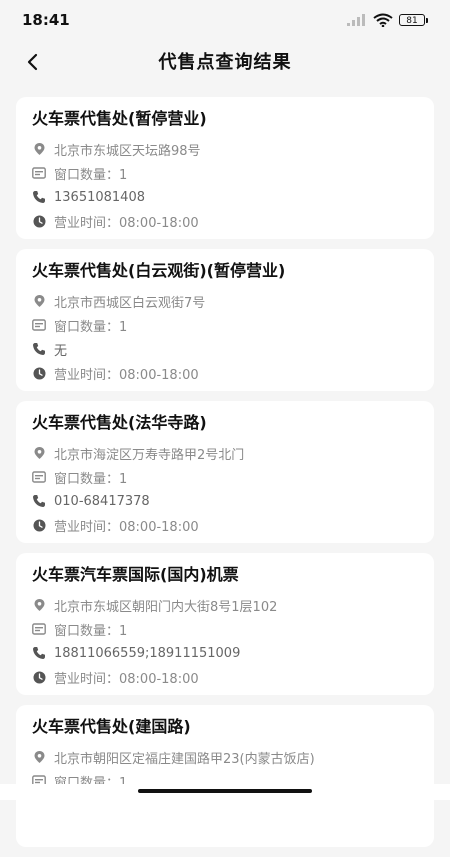 This screenshot has height=857, width=450. Describe the element at coordinates (119, 118) in the screenshot. I see `outlet-name: 火车票代售处(暂停营业)` at that location.